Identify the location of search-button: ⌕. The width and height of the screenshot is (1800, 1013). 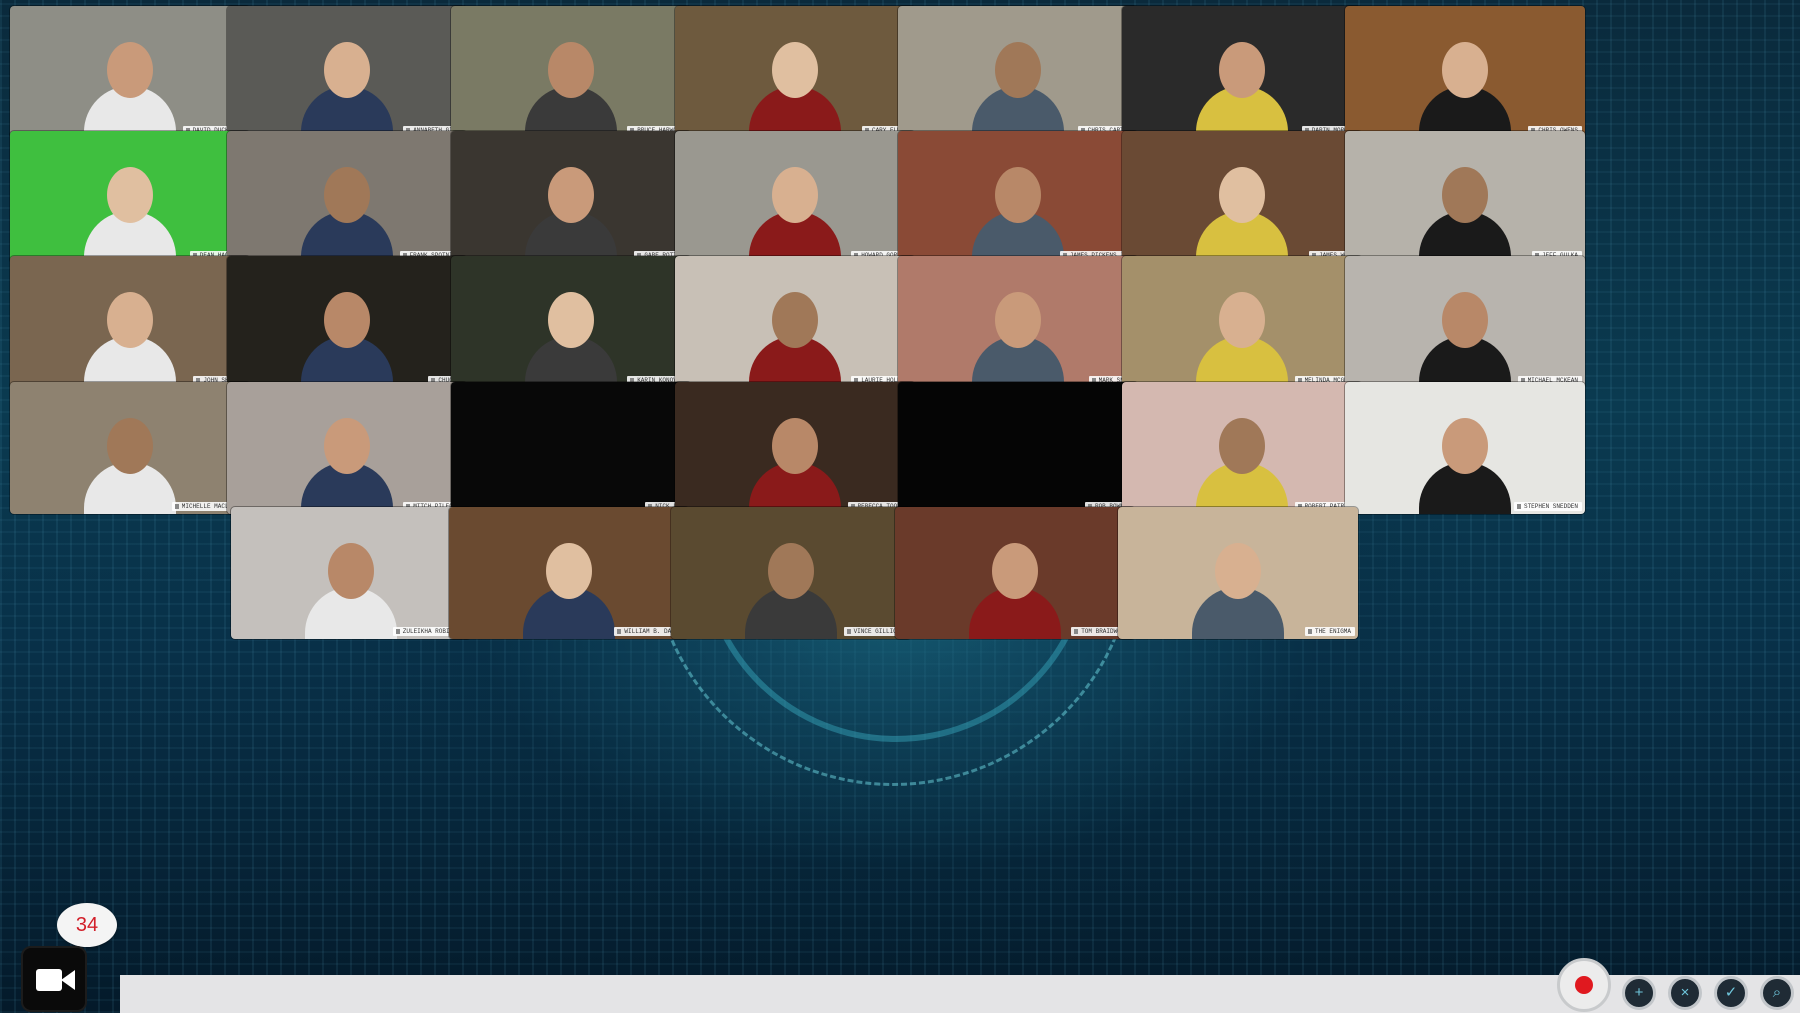
(1777, 993).